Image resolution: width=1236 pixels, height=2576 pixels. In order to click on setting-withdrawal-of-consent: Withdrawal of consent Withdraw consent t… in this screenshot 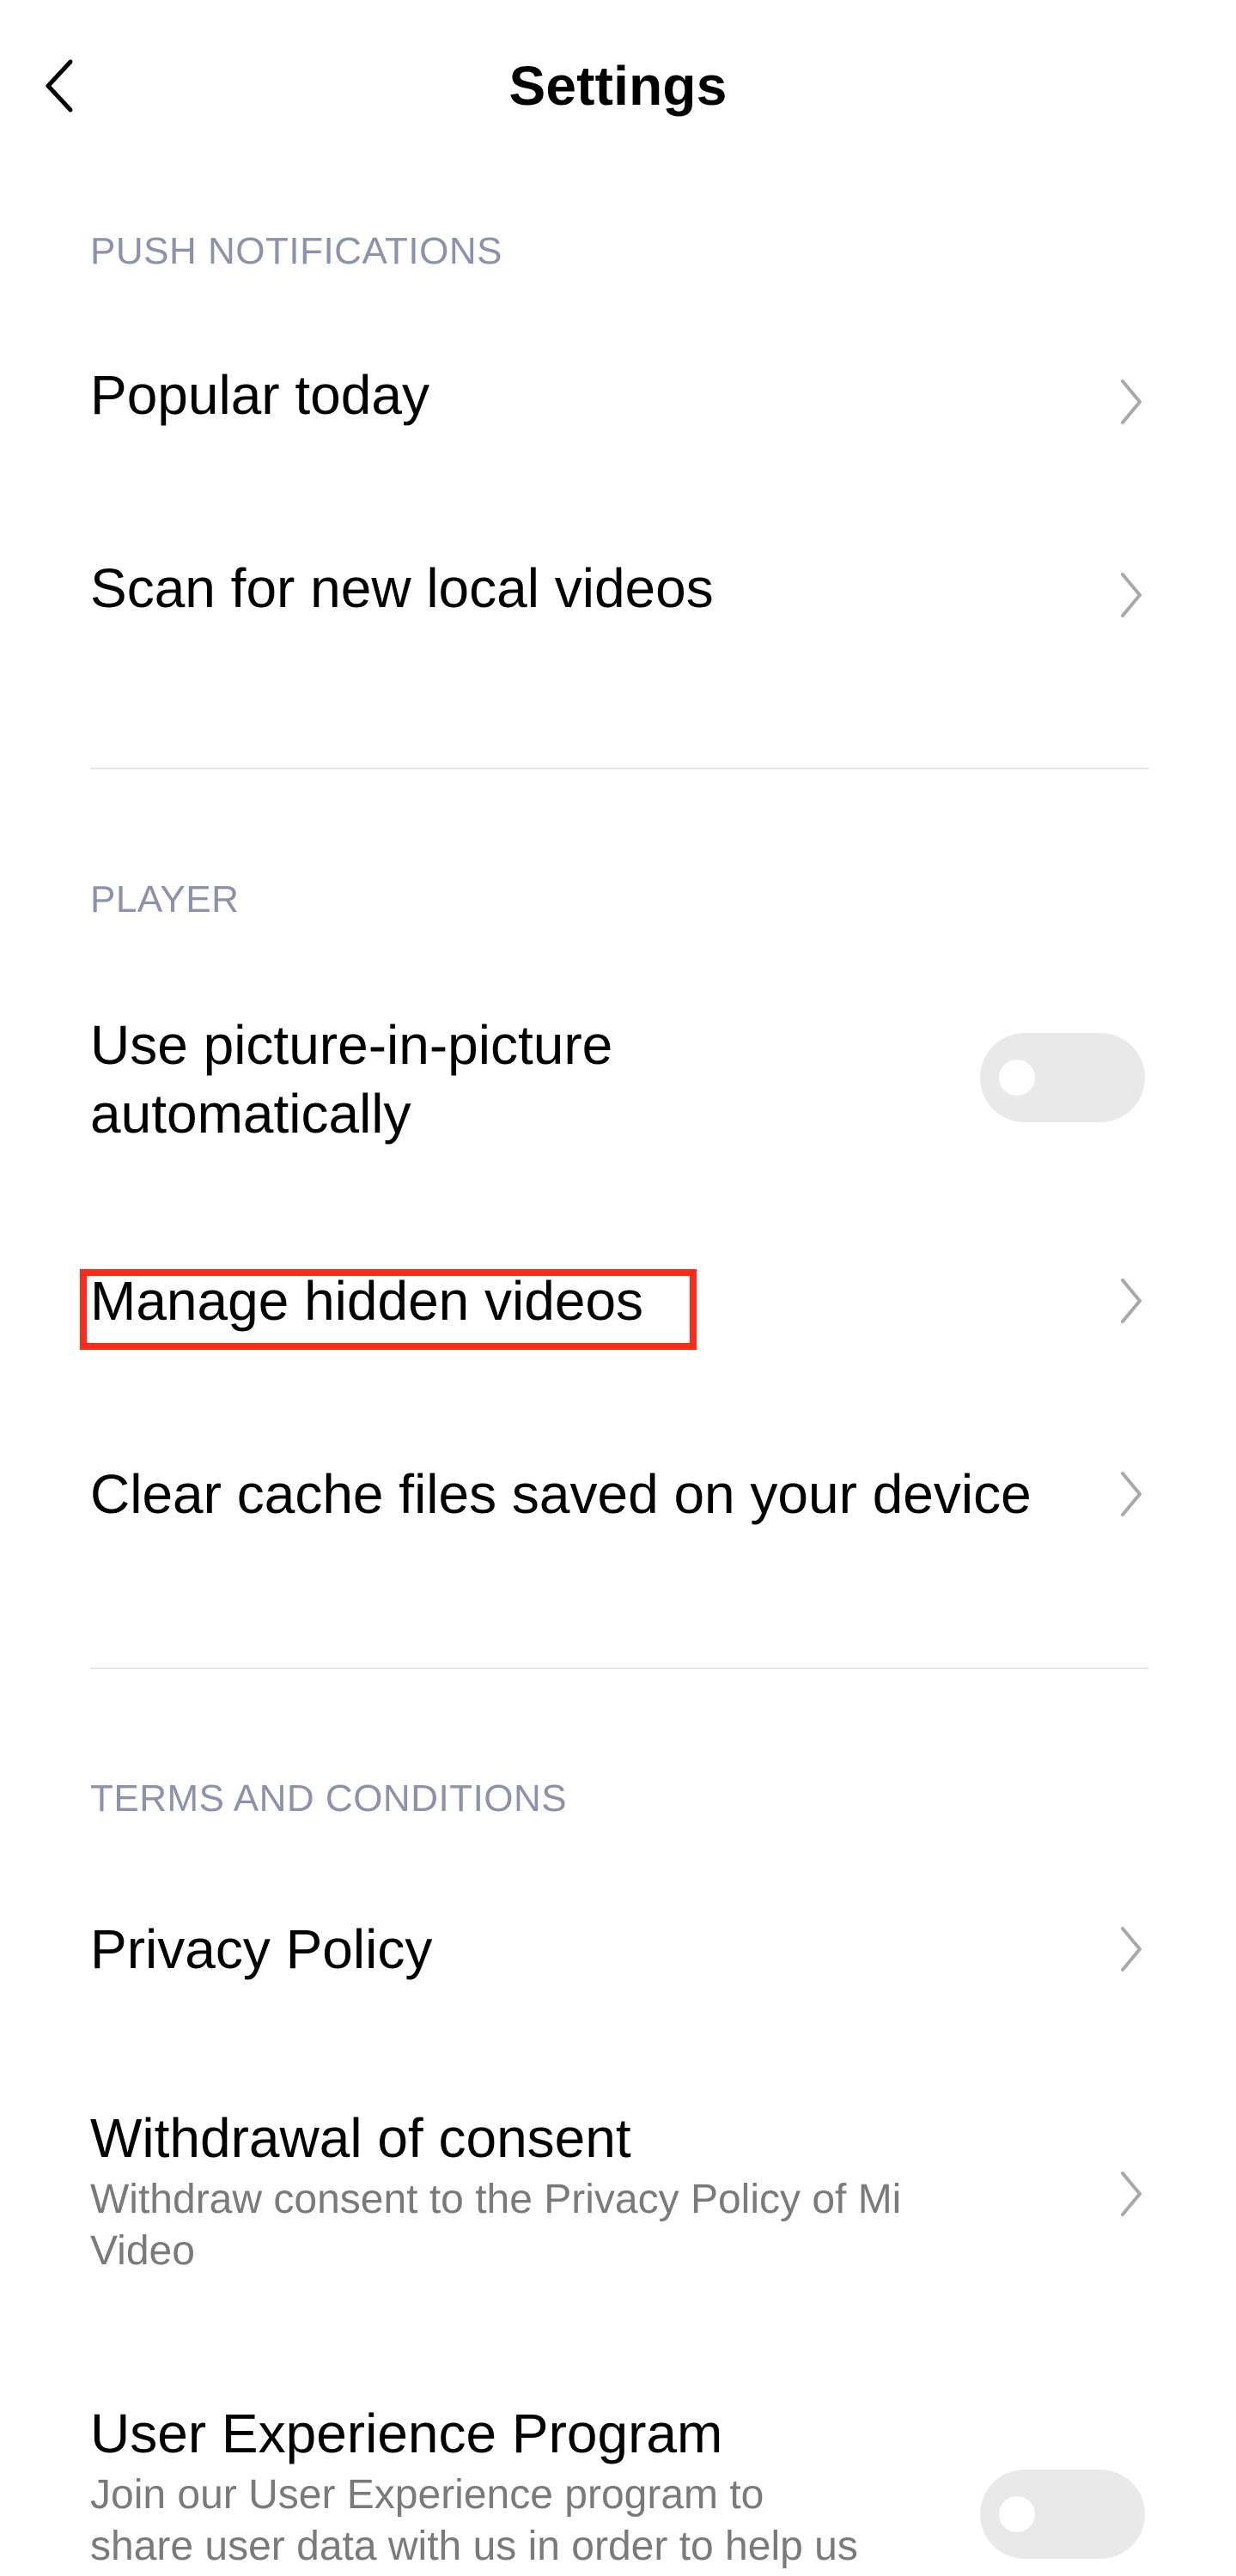, I will do `click(571, 2199)`.